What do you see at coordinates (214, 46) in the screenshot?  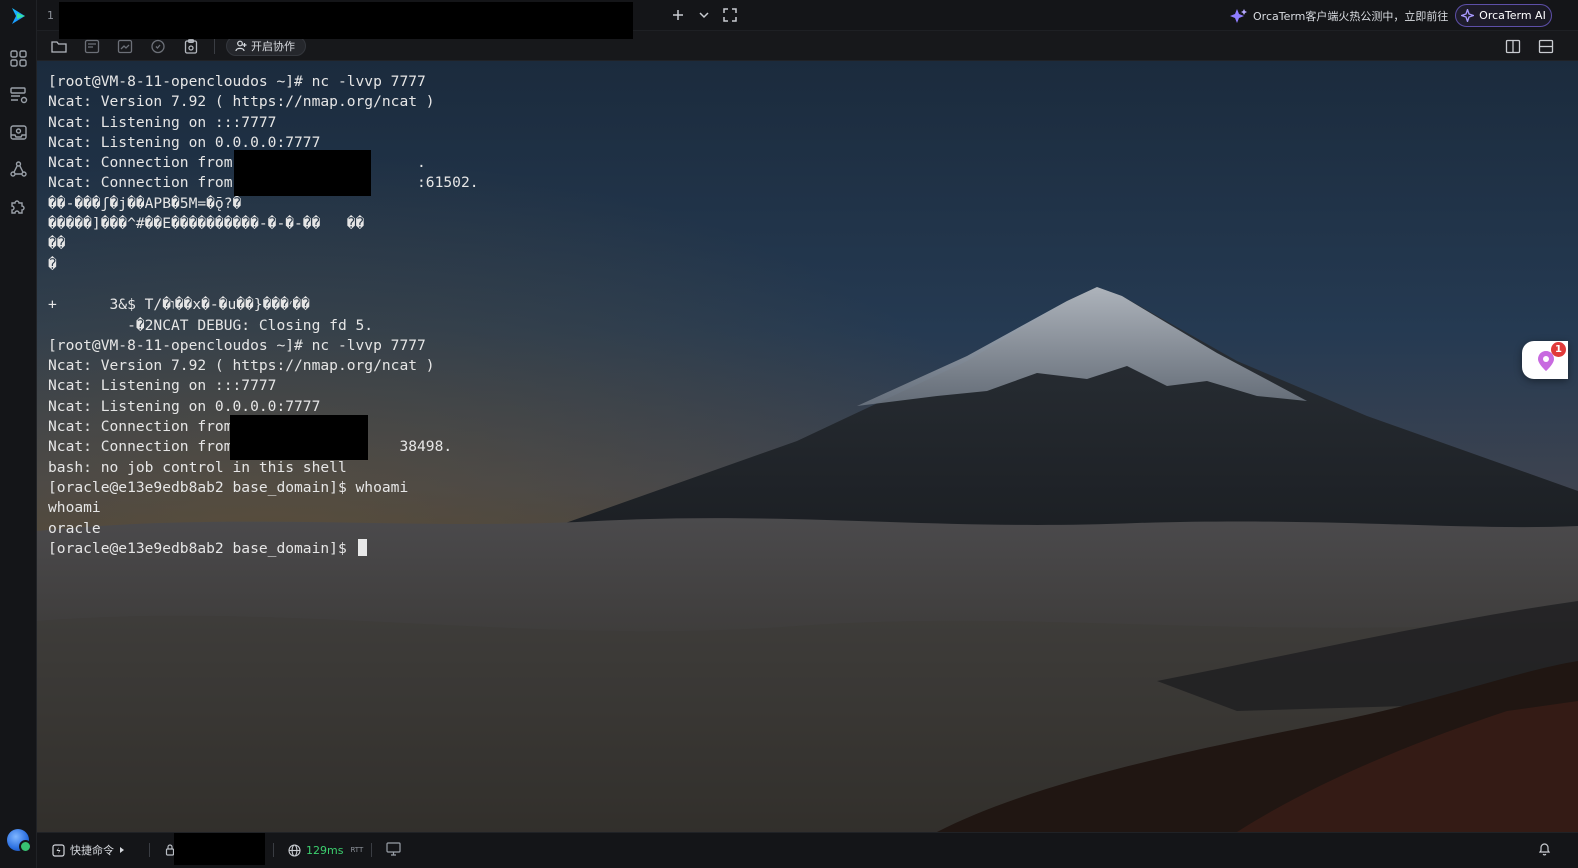 I see `toolbar-divider` at bounding box center [214, 46].